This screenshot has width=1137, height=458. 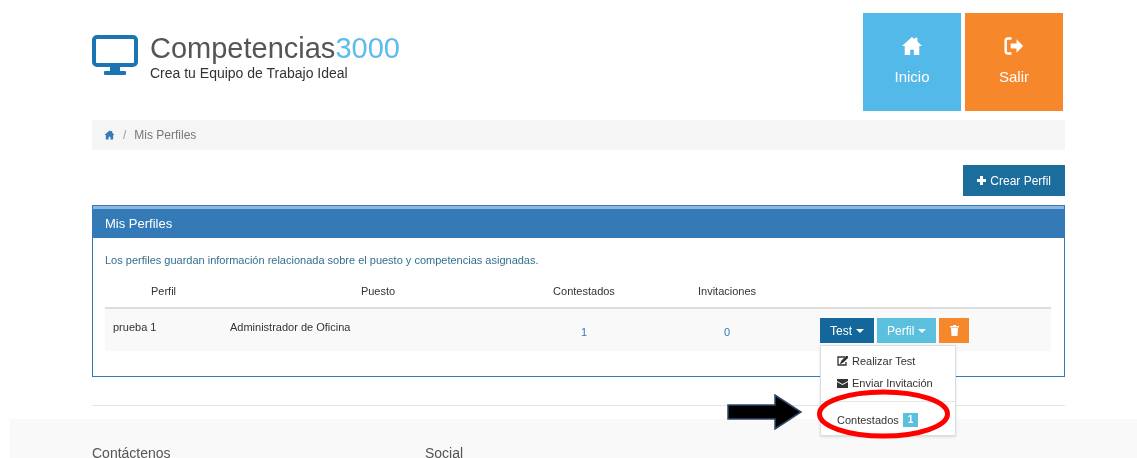 What do you see at coordinates (322, 260) in the screenshot?
I see `panel-description: Los perfiles guardan información relacionada sobre el puesto y competencias asignadas.` at bounding box center [322, 260].